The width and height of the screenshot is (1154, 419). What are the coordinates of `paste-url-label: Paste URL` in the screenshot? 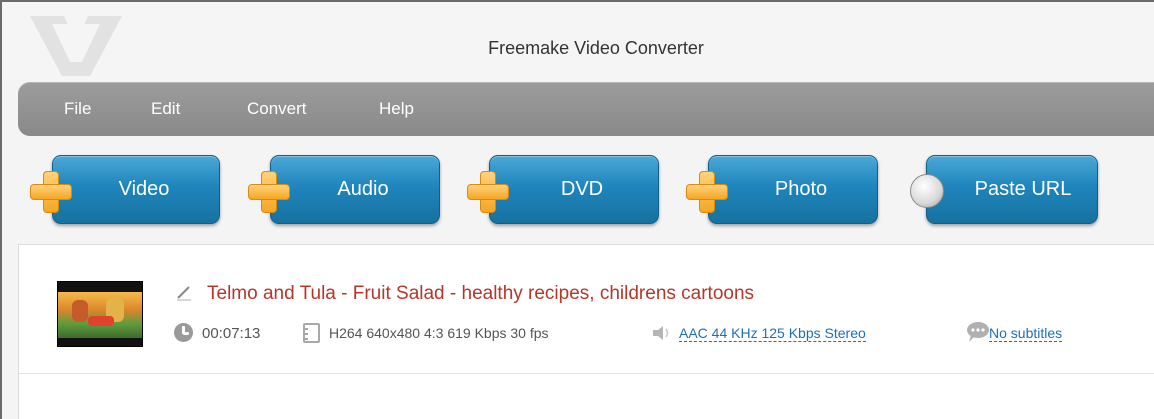 It's located at (1023, 189).